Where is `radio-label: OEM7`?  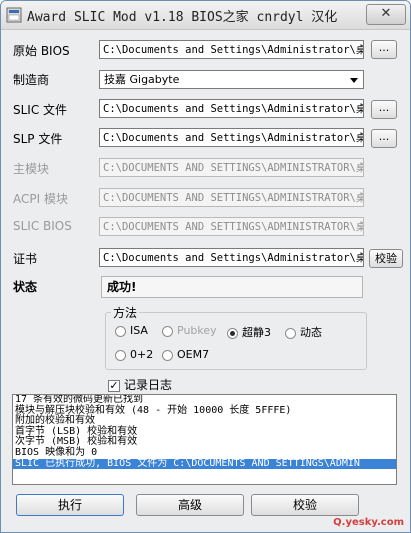
radio-label: OEM7 is located at coordinates (193, 354).